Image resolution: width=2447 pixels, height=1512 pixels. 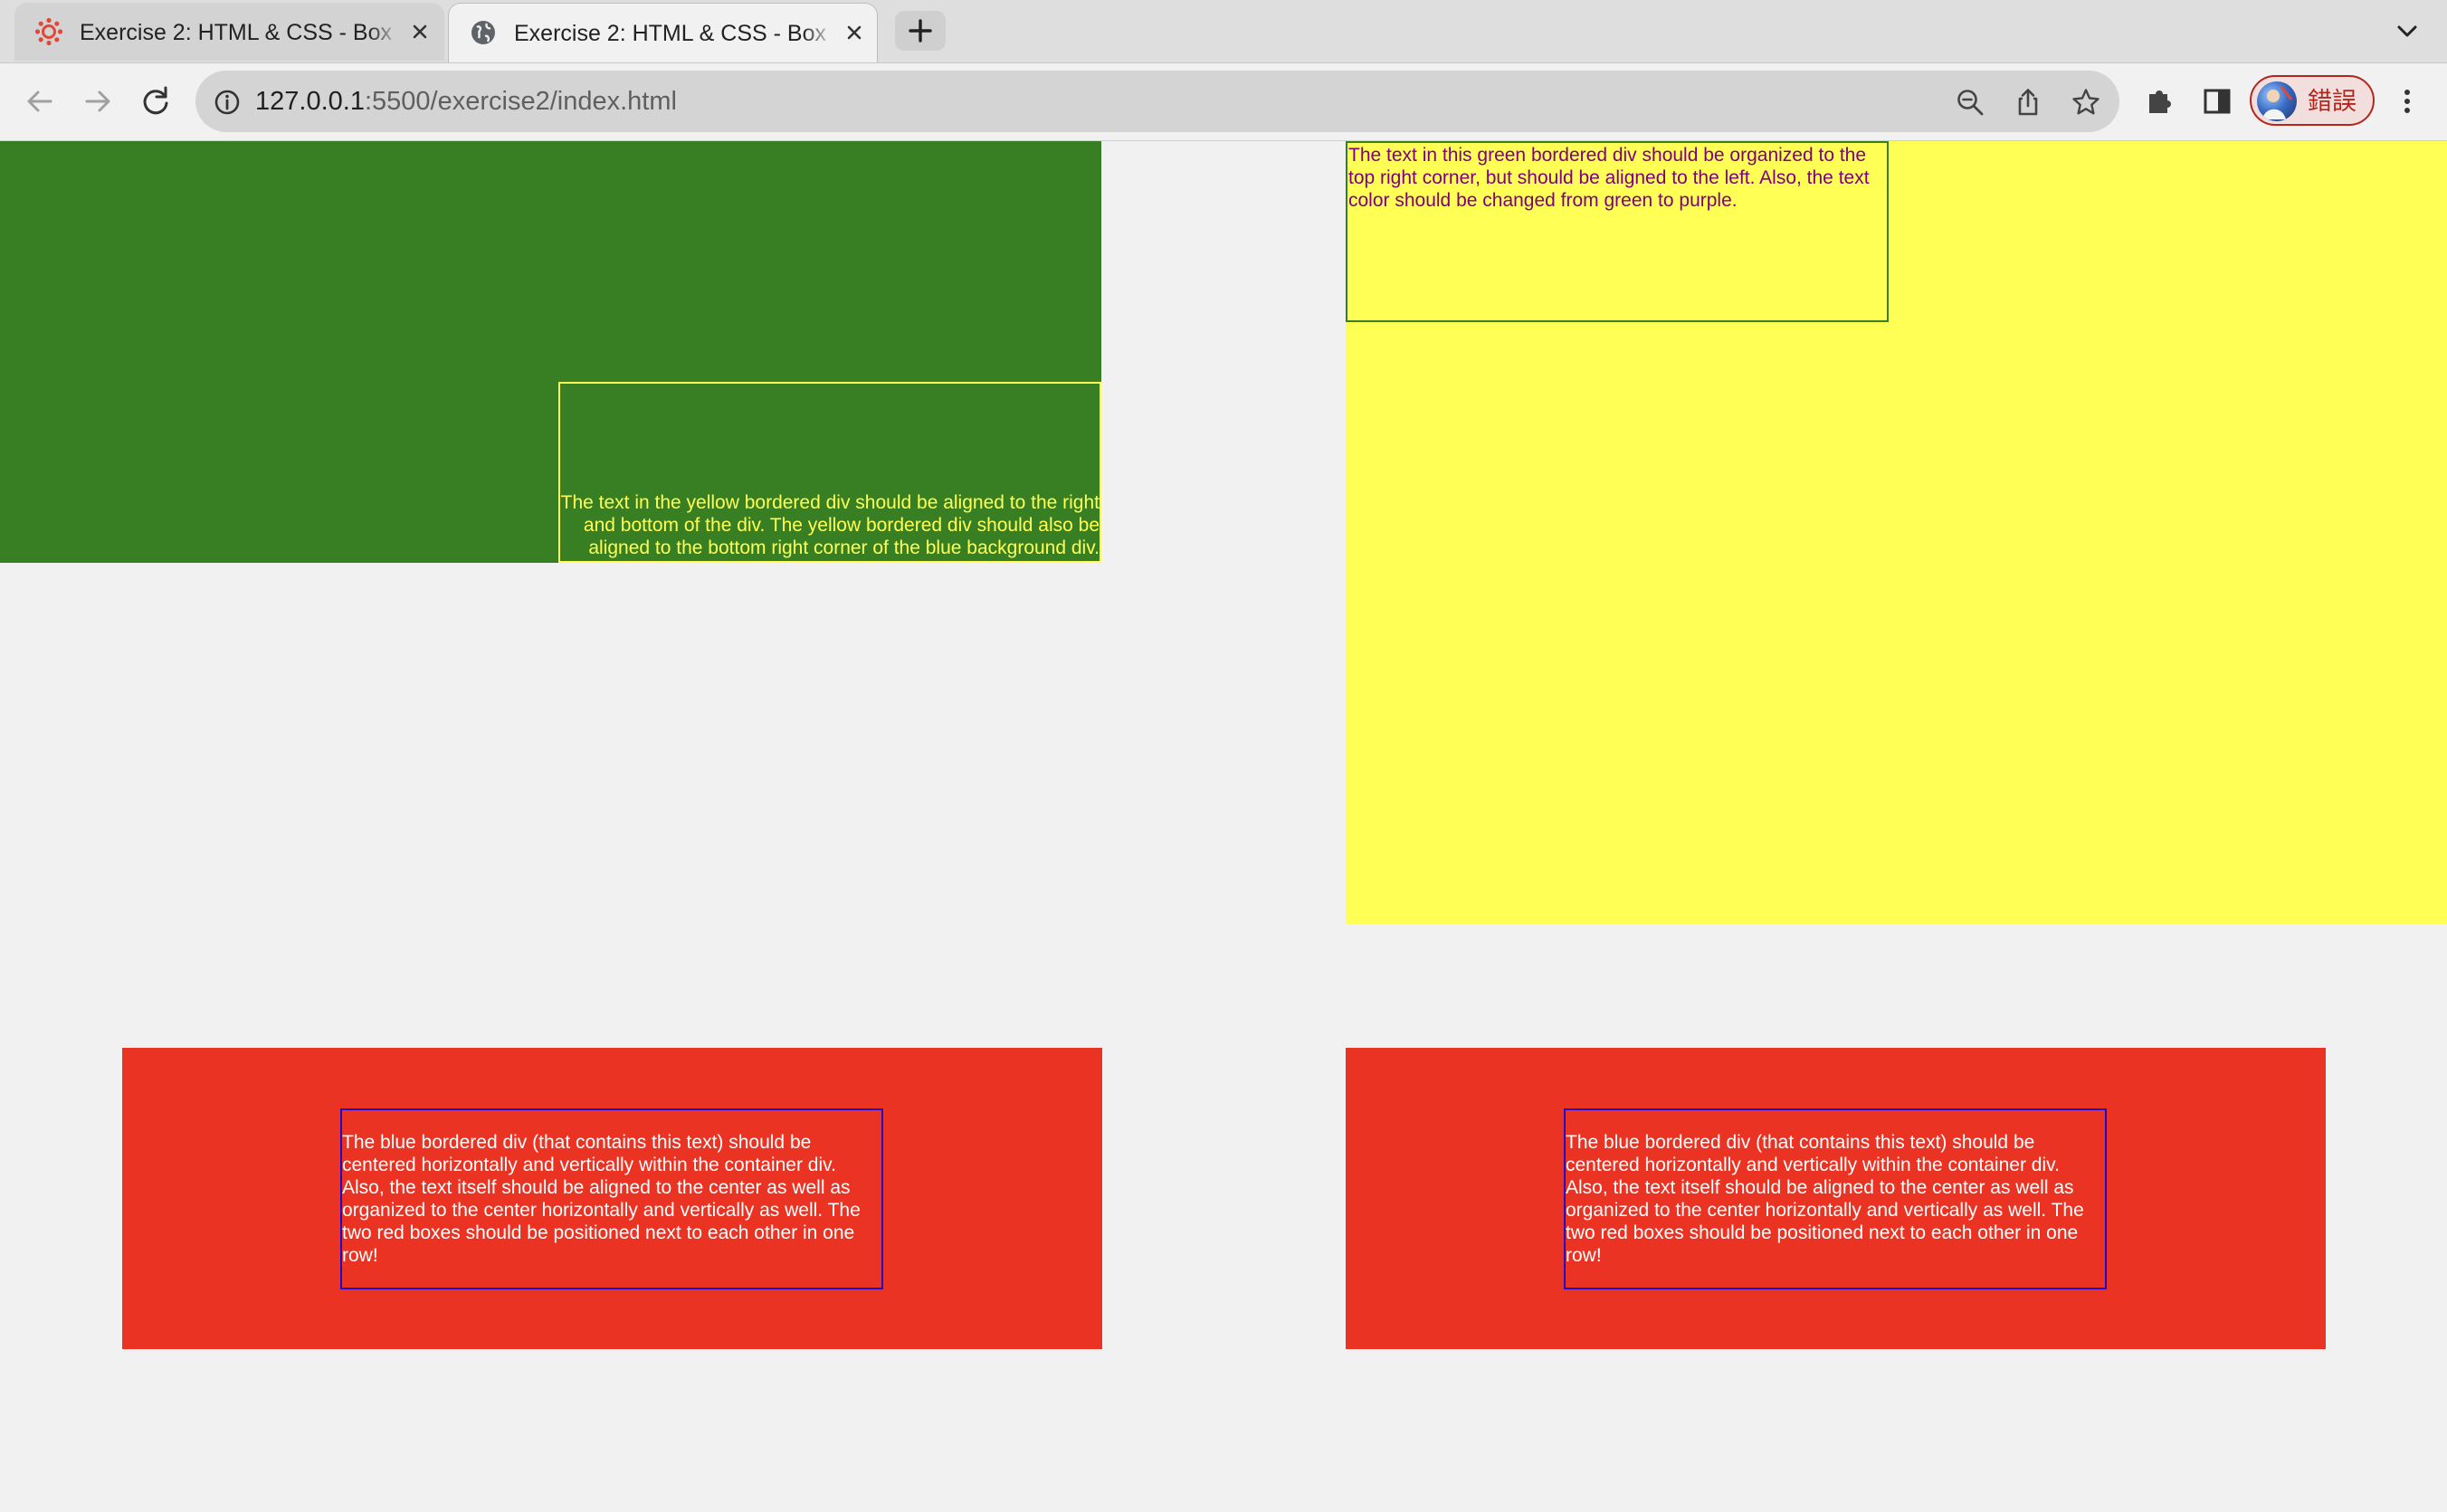 What do you see at coordinates (310, 102) in the screenshot?
I see `url-host: 127.0.0.1` at bounding box center [310, 102].